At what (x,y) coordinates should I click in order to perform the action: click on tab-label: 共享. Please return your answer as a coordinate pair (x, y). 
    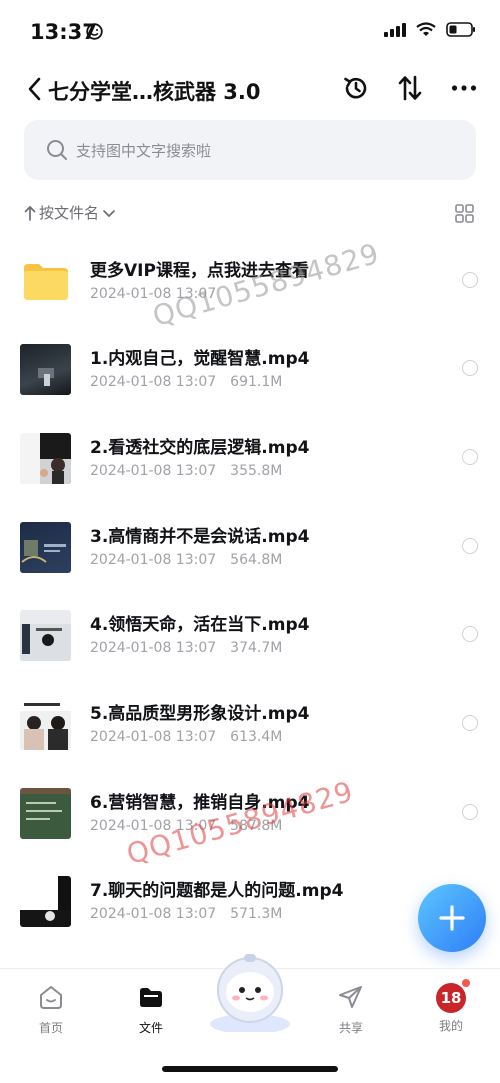
    Looking at the image, I should click on (350, 1028).